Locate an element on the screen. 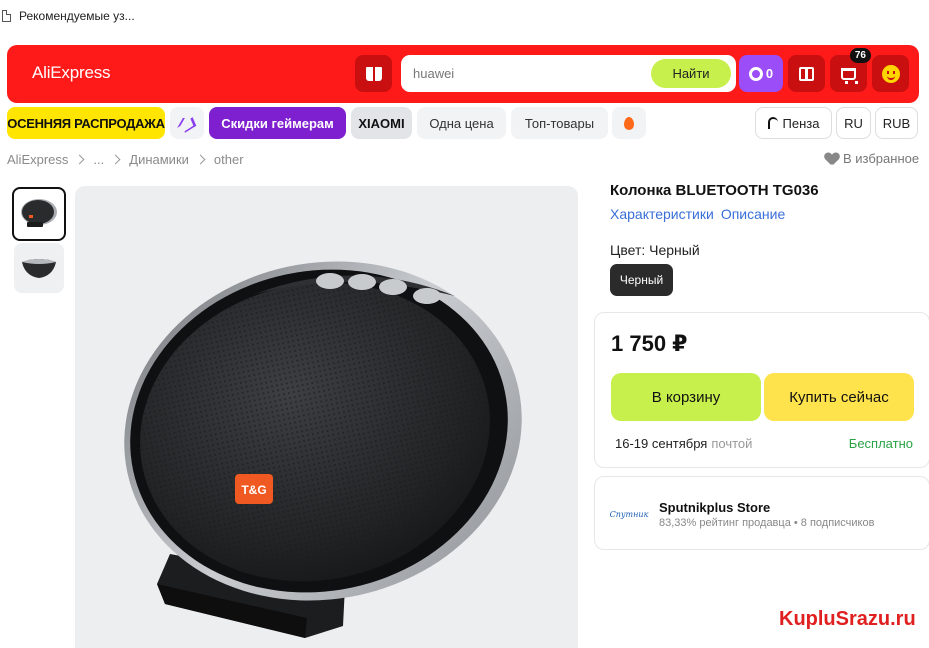 This screenshot has height=648, width=929. smile-profile-icon is located at coordinates (890, 73).